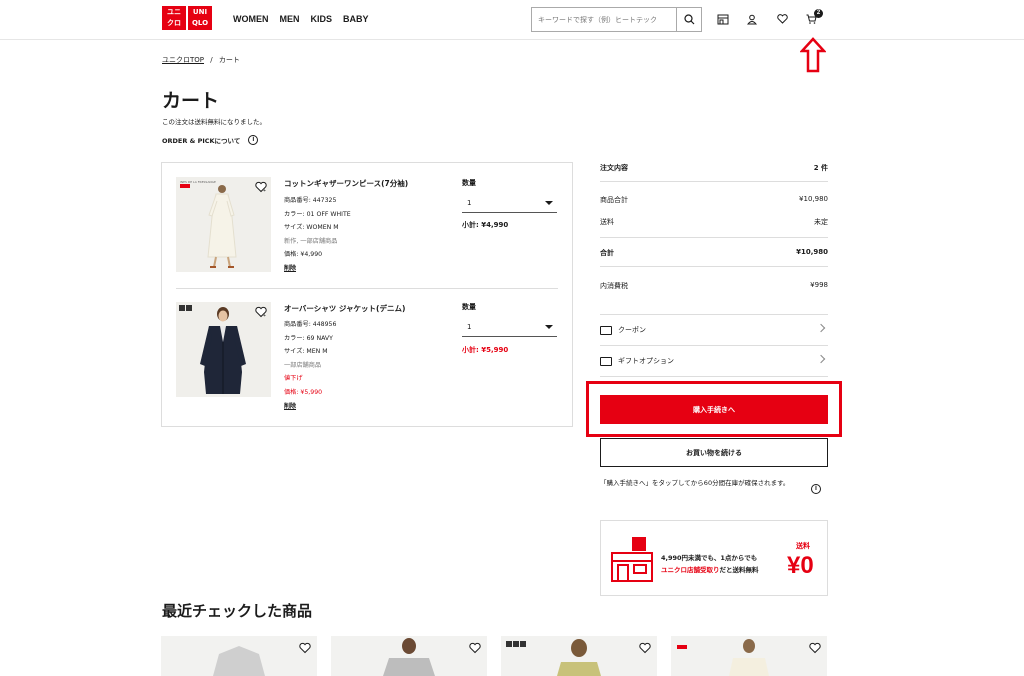 The image size is (1024, 676). What do you see at coordinates (714, 452) in the screenshot?
I see `continue-shopping-button: お買い物を続ける` at bounding box center [714, 452].